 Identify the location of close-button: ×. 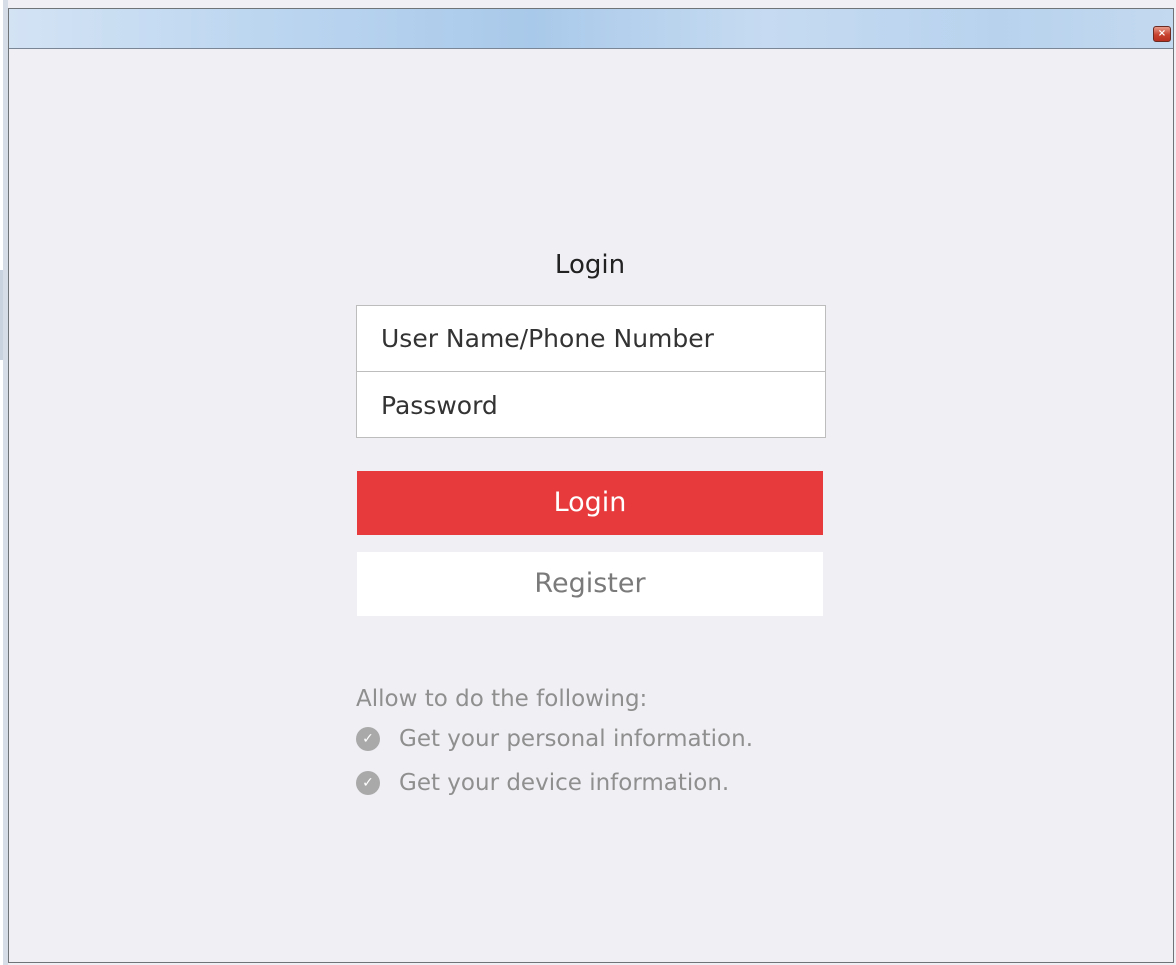
(1162, 34).